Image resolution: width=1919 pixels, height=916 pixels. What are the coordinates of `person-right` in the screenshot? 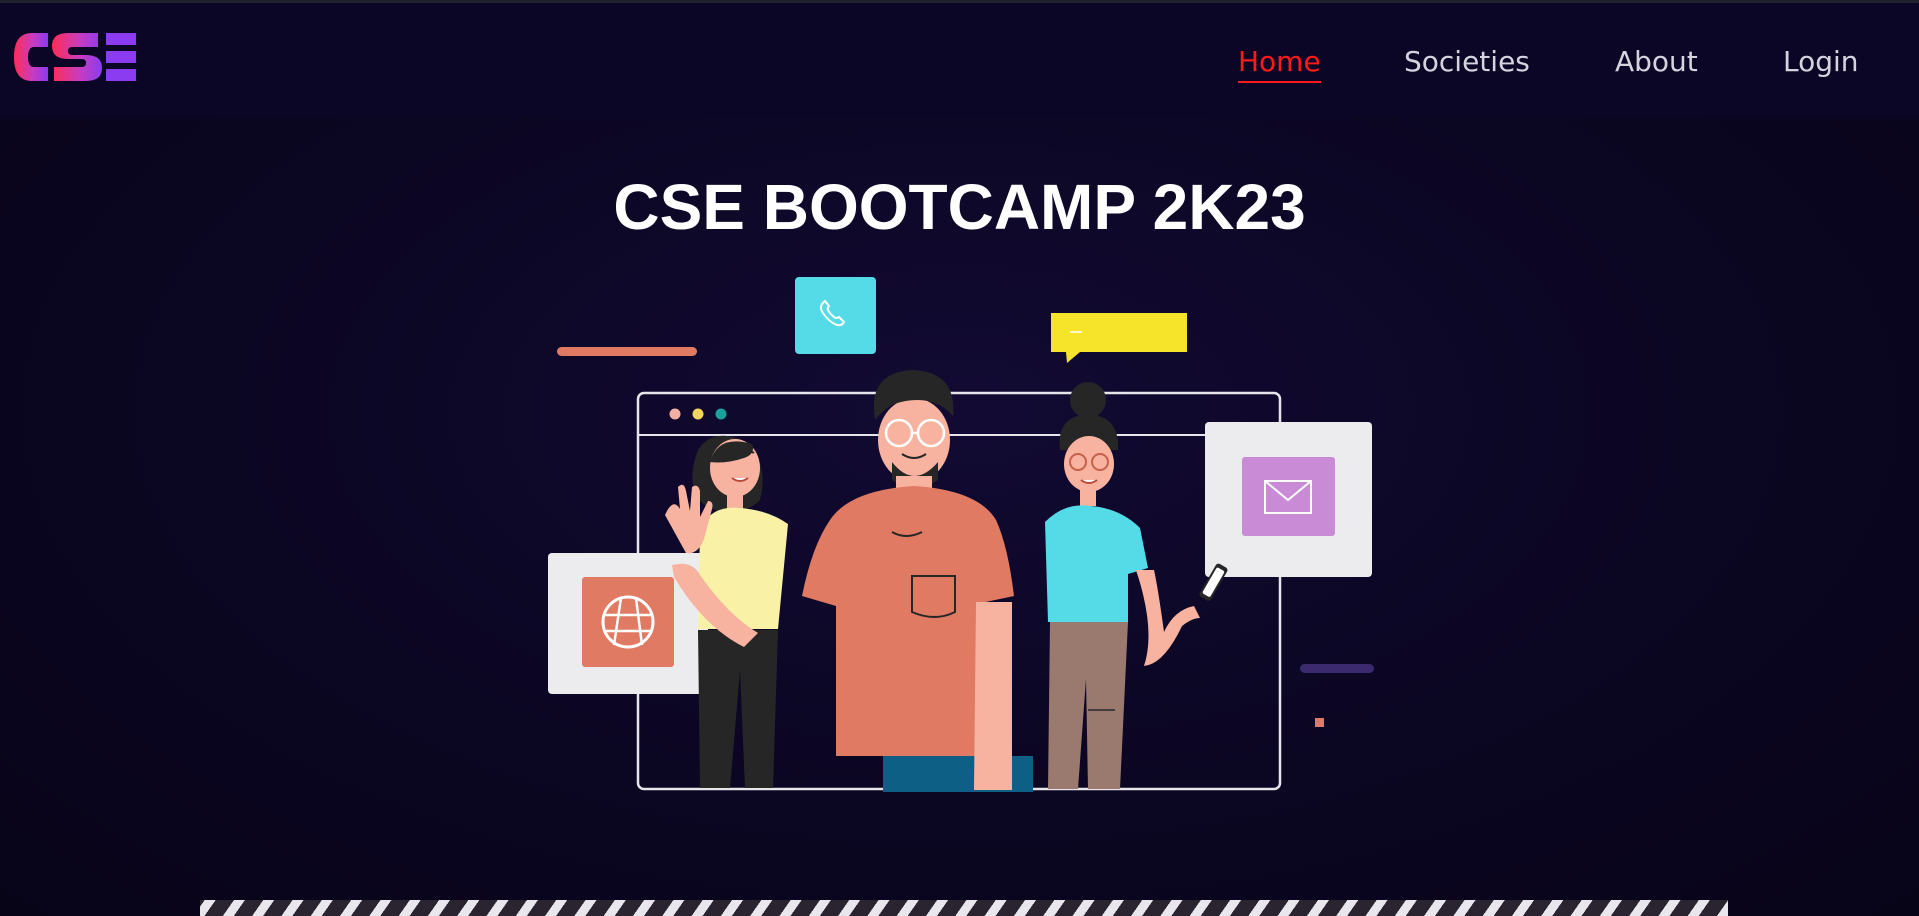 It's located at (1136, 585).